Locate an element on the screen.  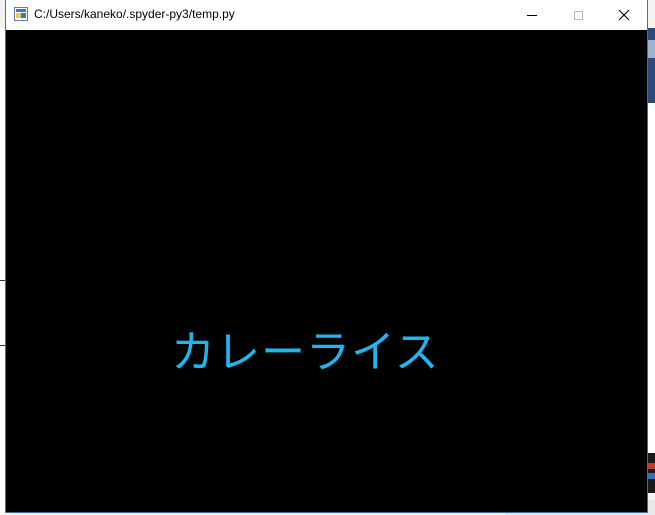
minimize-button is located at coordinates (532, 15).